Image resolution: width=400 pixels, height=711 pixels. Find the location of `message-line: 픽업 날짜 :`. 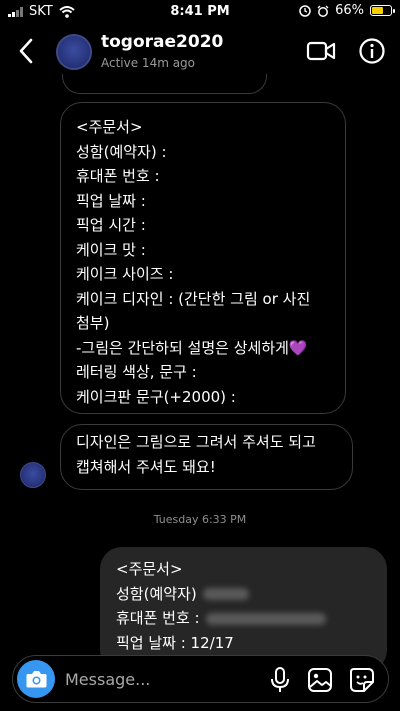

message-line: 픽업 날짜 : is located at coordinates (111, 200).